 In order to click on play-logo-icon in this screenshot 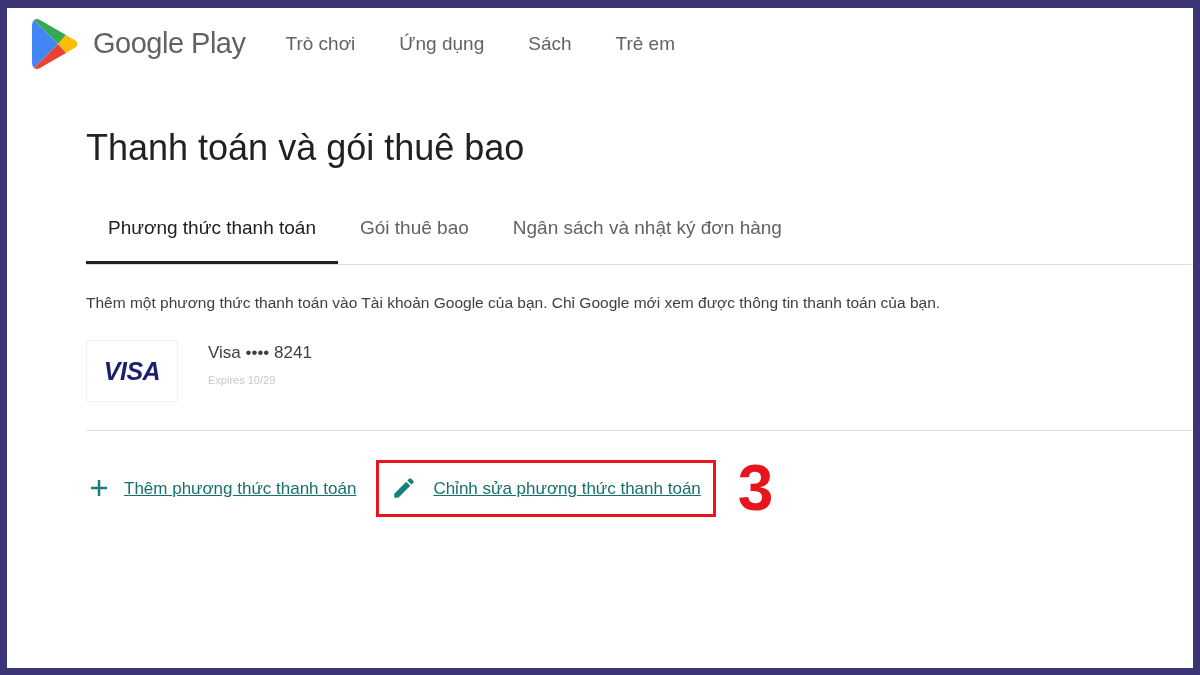, I will do `click(55, 44)`.